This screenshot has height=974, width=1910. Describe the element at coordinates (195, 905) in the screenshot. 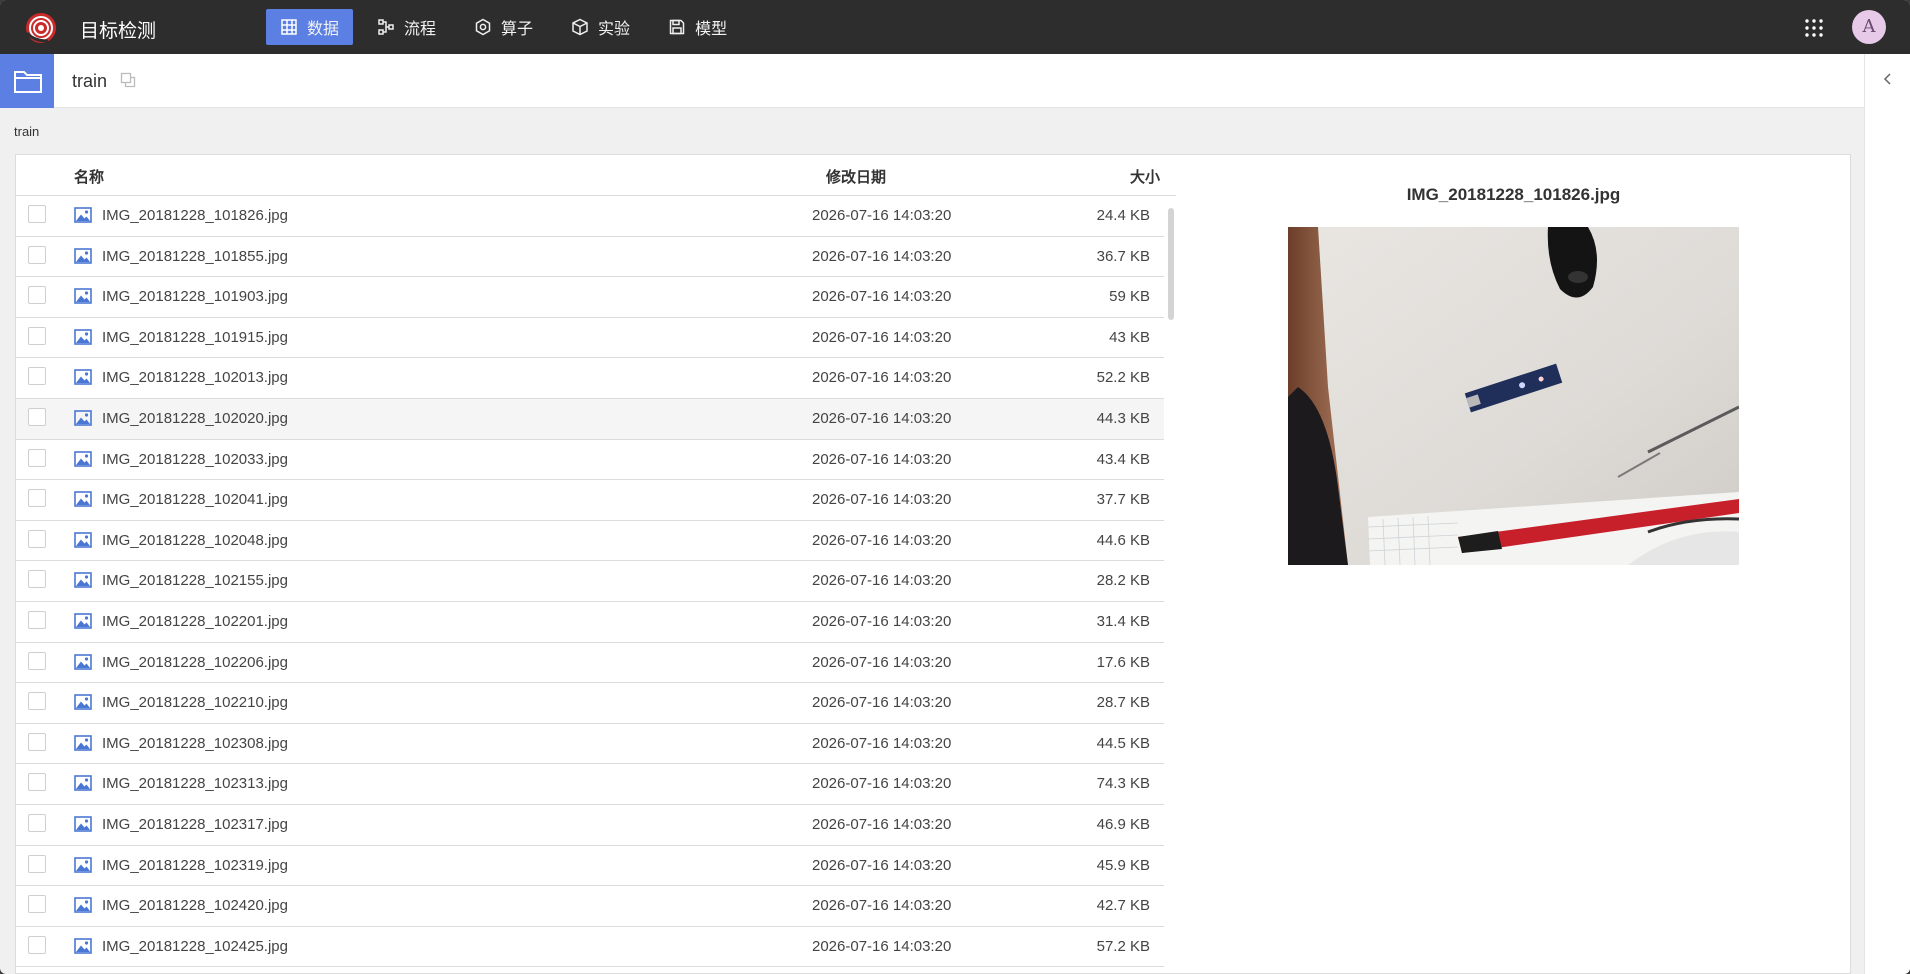

I see `file-name: IMG_20181228_102420.jpg` at that location.